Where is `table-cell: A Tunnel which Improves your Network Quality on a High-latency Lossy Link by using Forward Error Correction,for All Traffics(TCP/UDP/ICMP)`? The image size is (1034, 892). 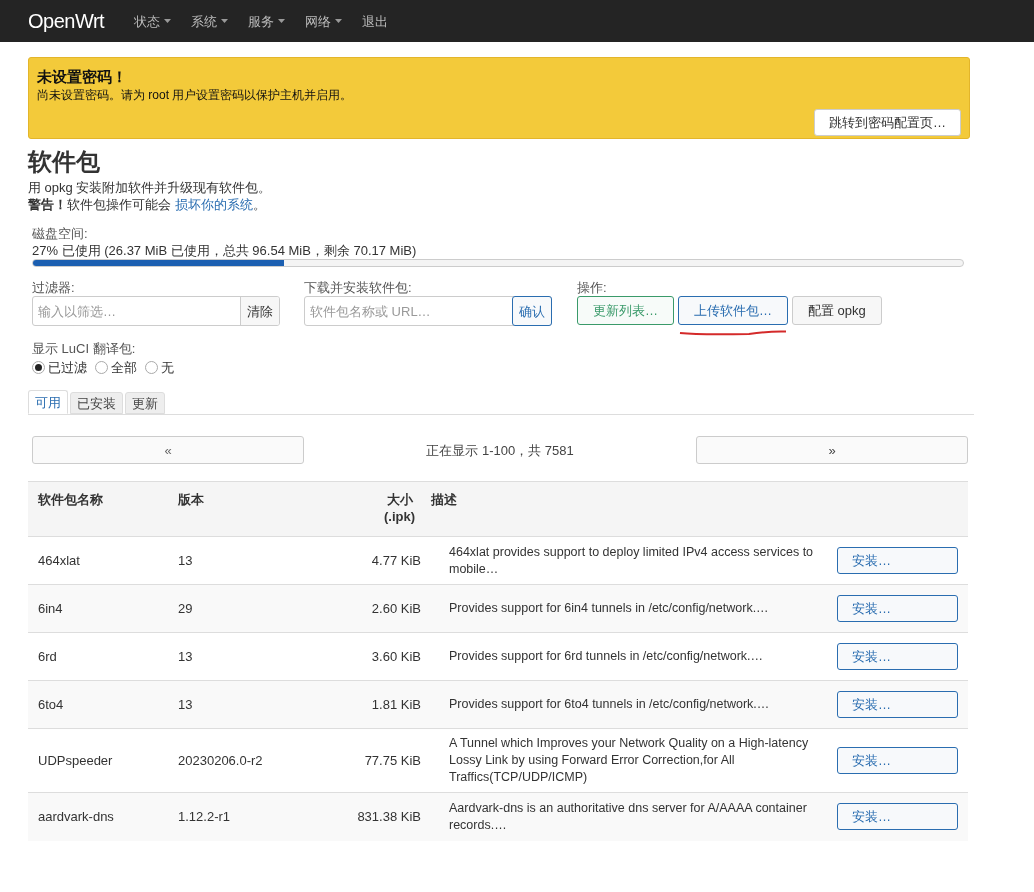 table-cell: A Tunnel which Improves your Network Quality on a High-latency Lossy Link by using Forward Error Correction,for All Traffics(TCP/UDP/ICMP) is located at coordinates (629, 760).